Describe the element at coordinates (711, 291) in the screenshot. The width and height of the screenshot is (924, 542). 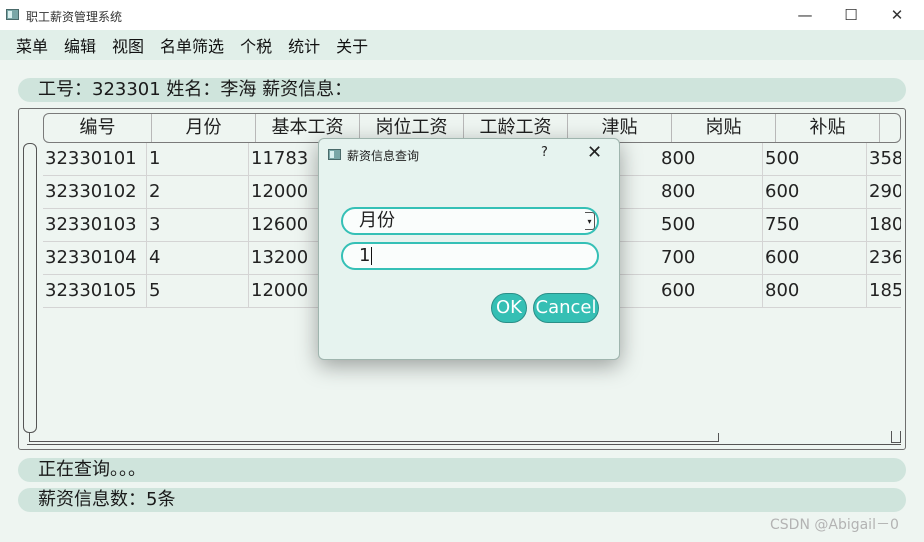
I see `cell-post-allowance: 600` at that location.